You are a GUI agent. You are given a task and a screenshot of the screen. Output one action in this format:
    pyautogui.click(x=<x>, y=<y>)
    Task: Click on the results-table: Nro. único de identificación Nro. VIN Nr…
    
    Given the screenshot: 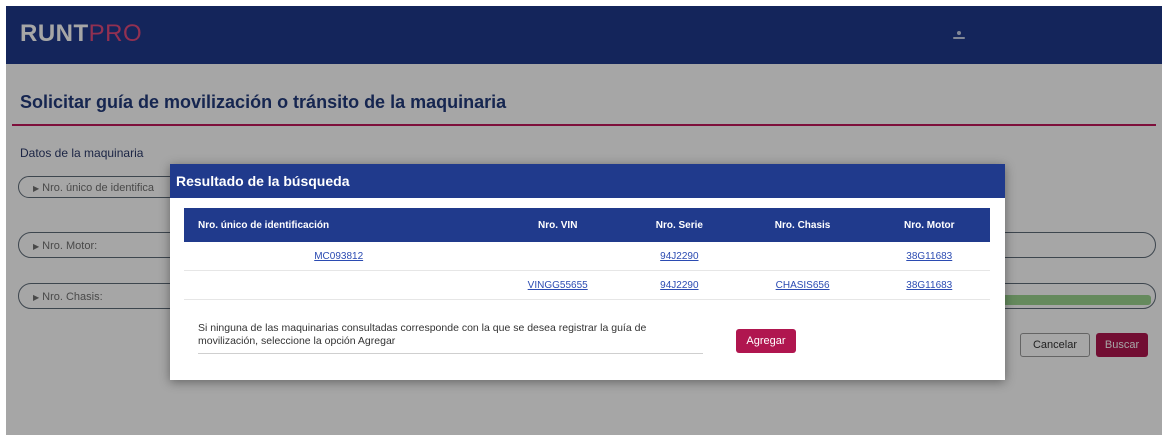 What is the action you would take?
    pyautogui.click(x=587, y=254)
    